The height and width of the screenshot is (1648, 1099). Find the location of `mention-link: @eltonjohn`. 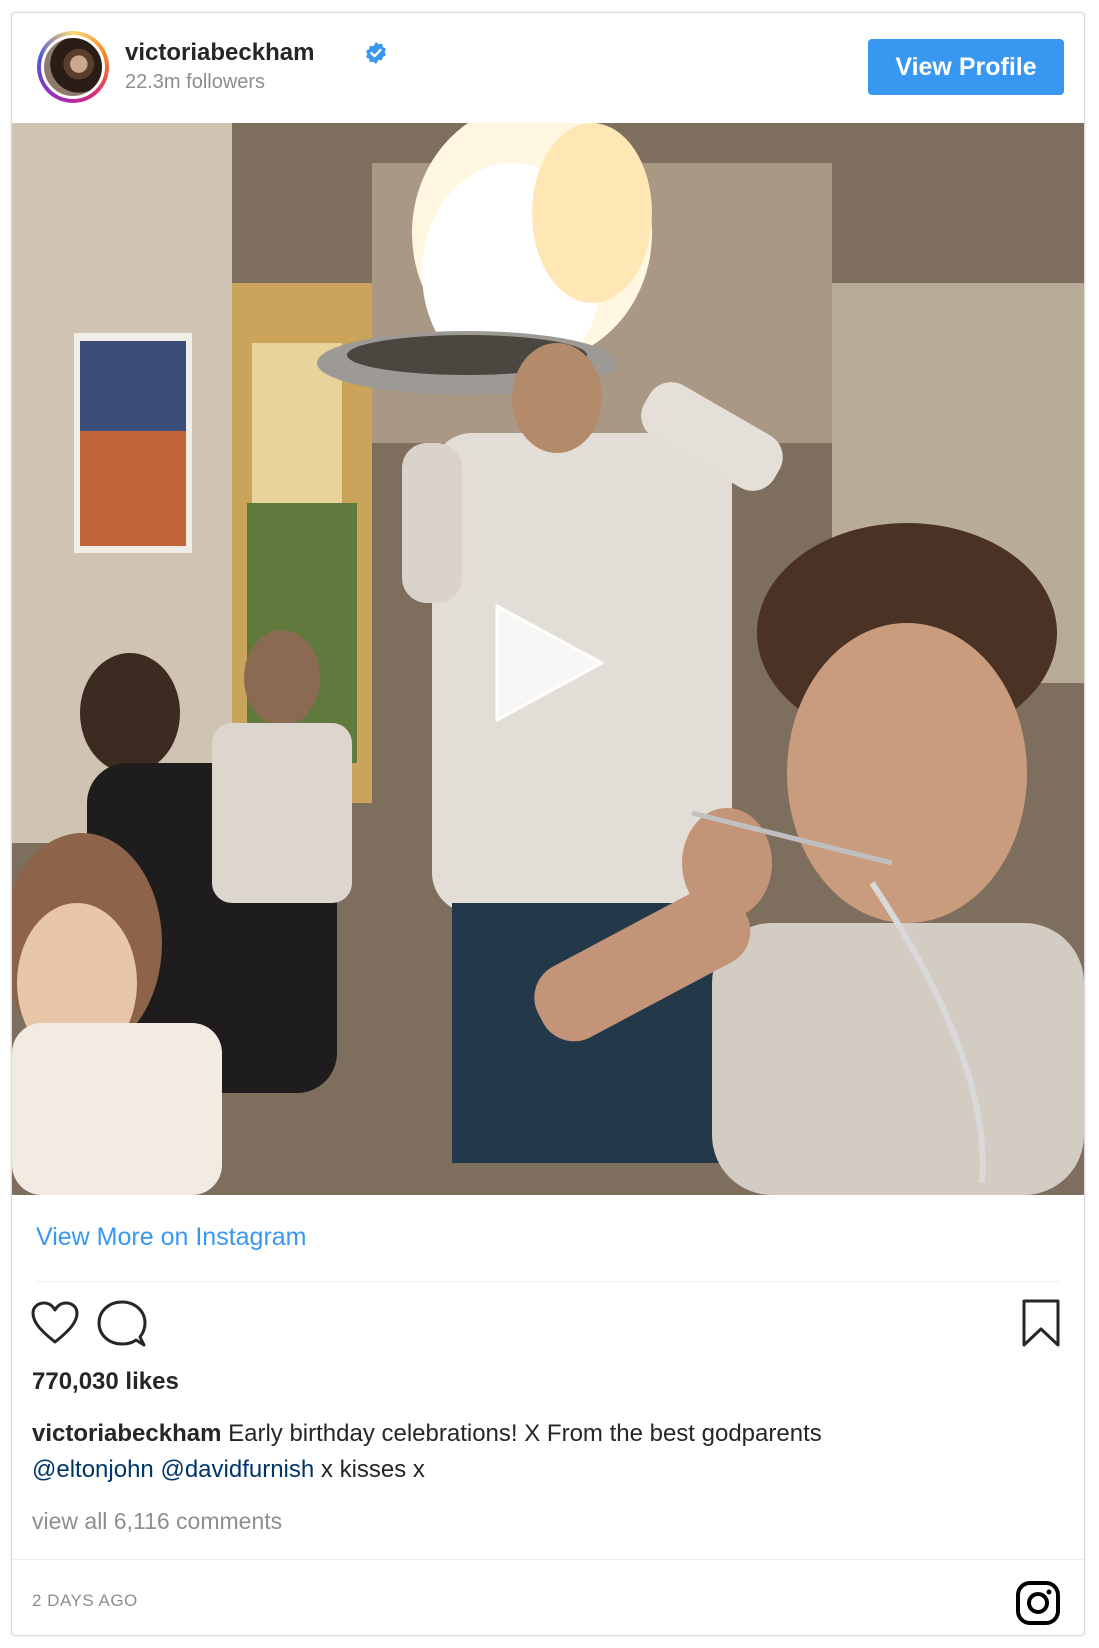

mention-link: @eltonjohn is located at coordinates (93, 1469).